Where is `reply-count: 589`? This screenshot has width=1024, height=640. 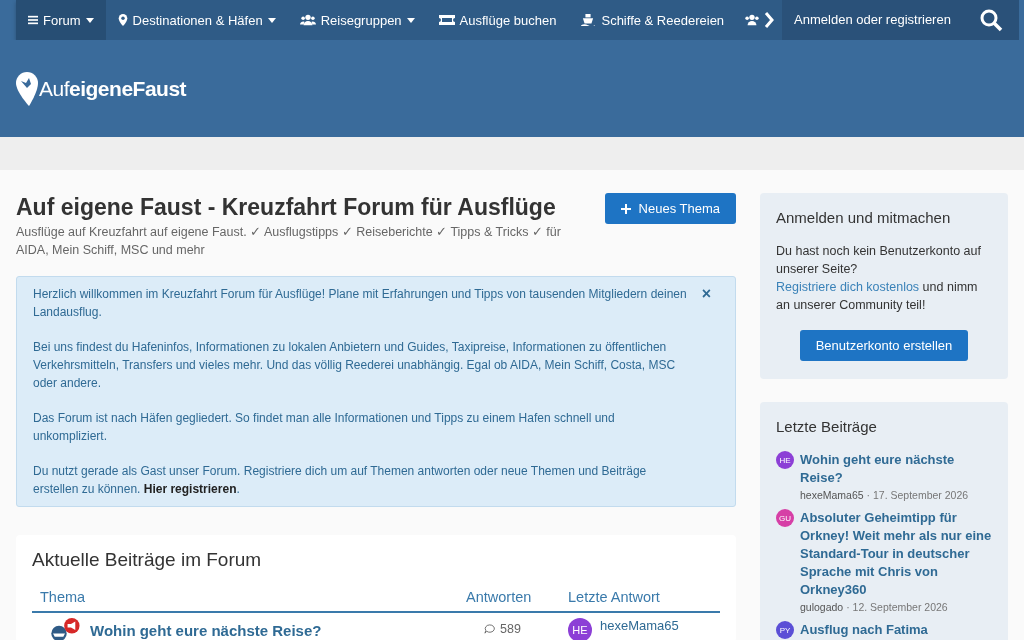 reply-count: 589 is located at coordinates (510, 629).